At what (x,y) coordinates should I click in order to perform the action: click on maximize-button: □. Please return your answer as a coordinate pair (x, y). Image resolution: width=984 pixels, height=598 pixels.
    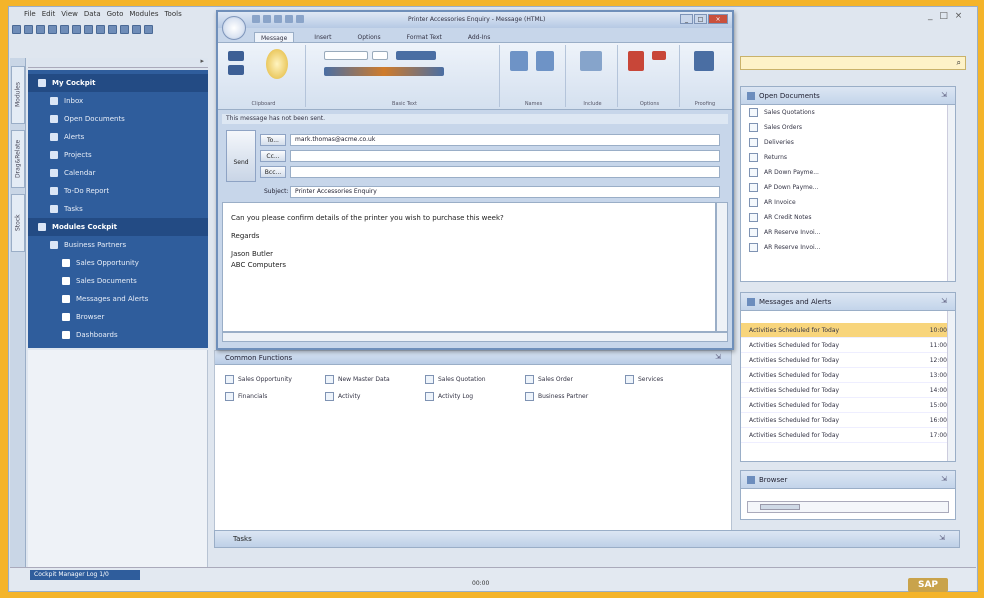
    Looking at the image, I should click on (700, 19).